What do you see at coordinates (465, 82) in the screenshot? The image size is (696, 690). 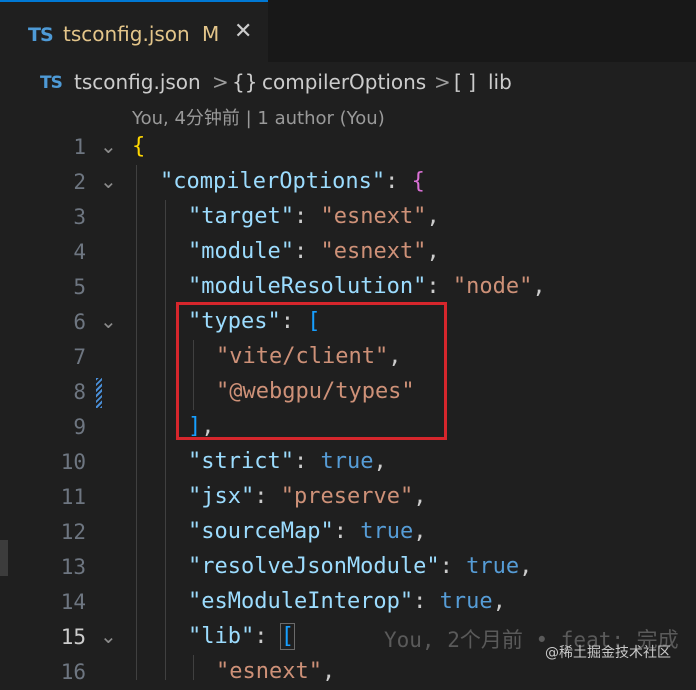 I see `array-icon: [ ]` at bounding box center [465, 82].